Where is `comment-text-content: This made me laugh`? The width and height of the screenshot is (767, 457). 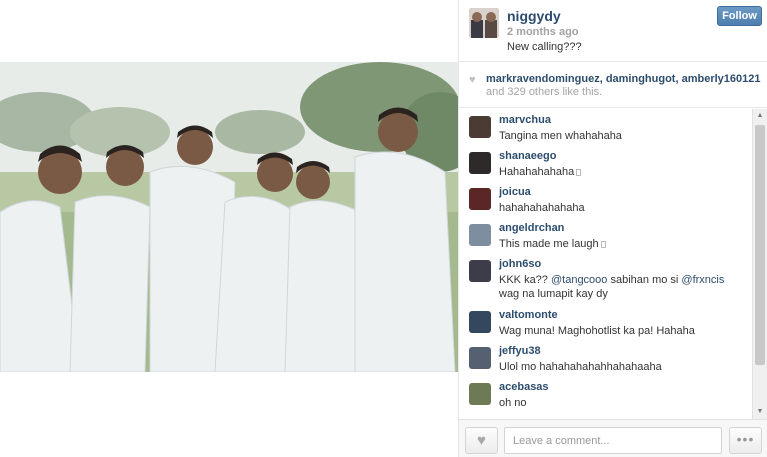 comment-text-content: This made me laugh is located at coordinates (549, 244).